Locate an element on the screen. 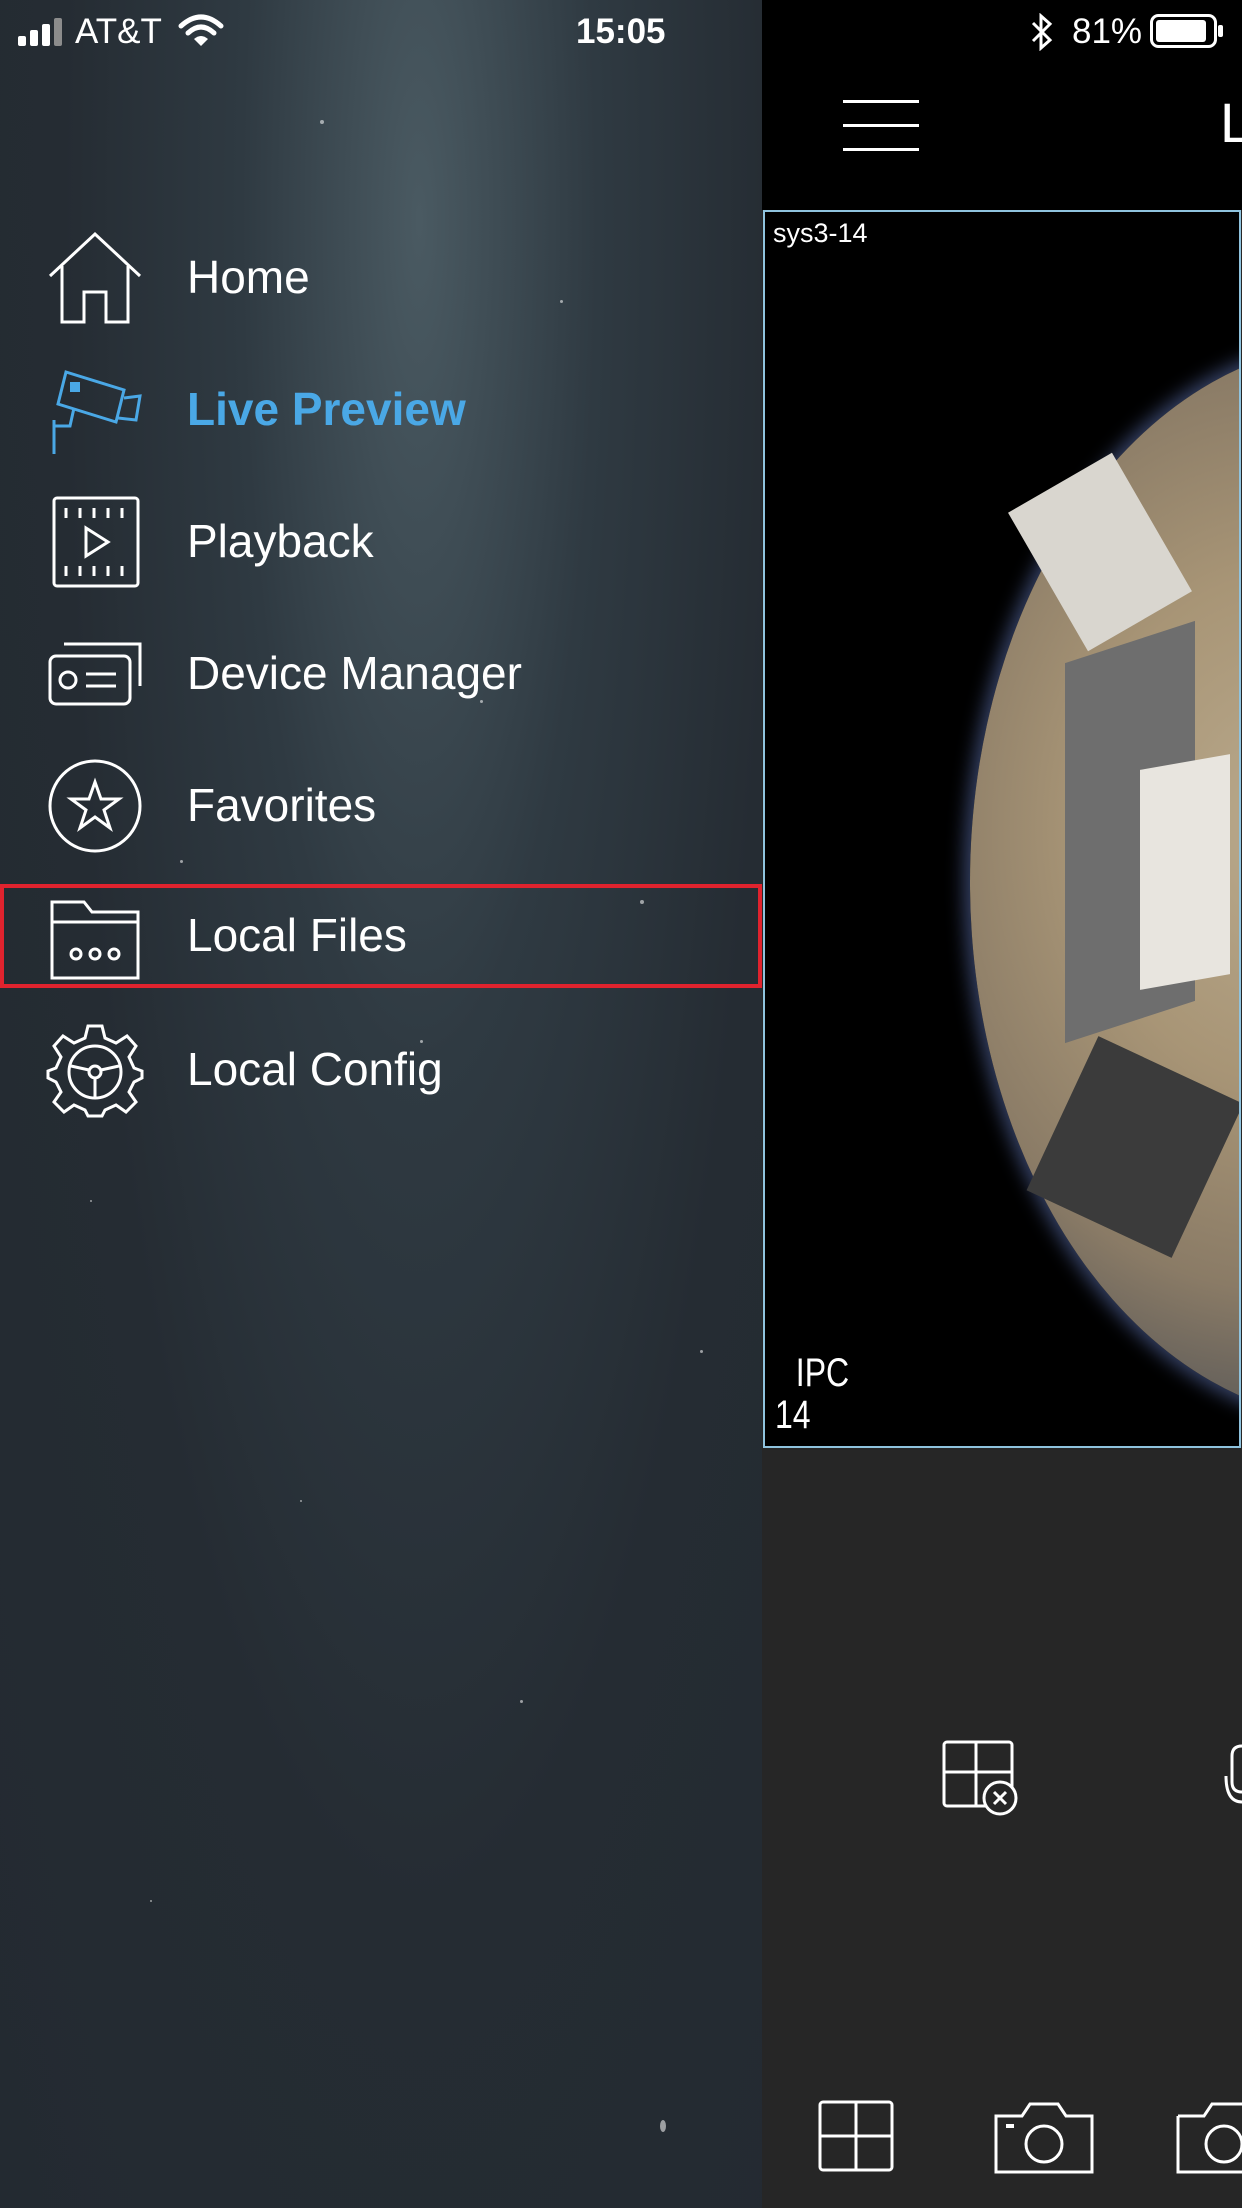  home-icon is located at coordinates (95, 277).